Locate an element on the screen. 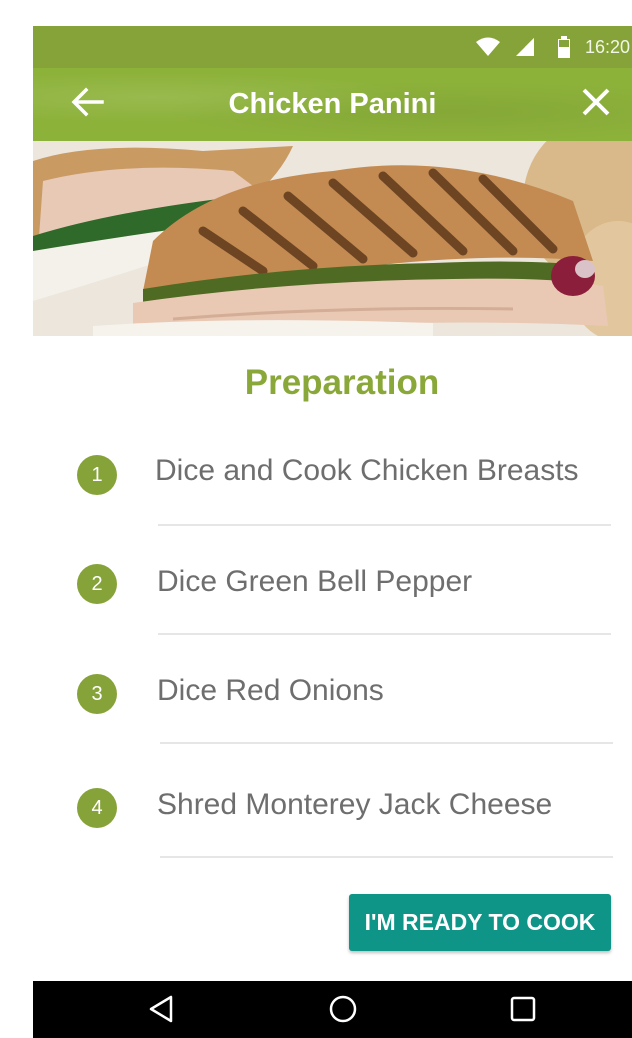 The image size is (632, 1038). step-text: Dice and Cook Chicken Breasts is located at coordinates (367, 470).